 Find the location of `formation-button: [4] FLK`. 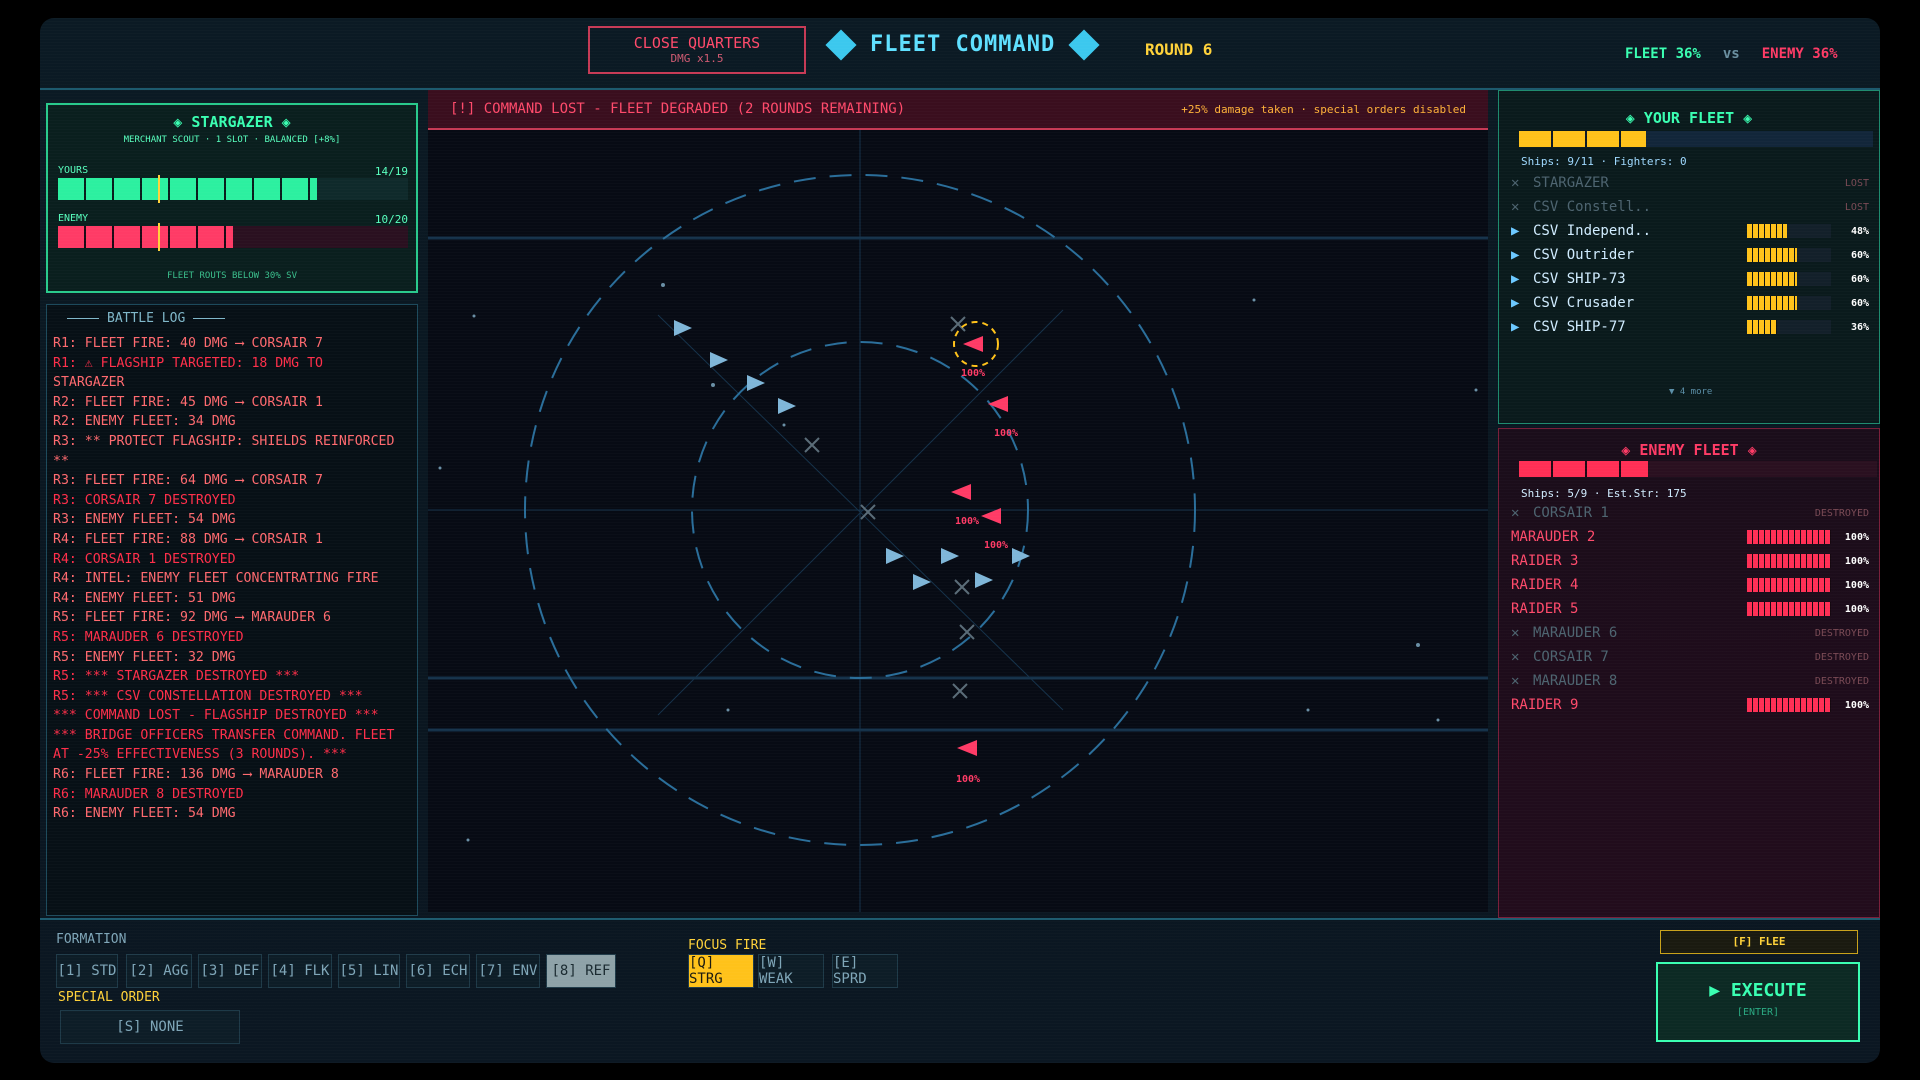

formation-button: [4] FLK is located at coordinates (300, 971).